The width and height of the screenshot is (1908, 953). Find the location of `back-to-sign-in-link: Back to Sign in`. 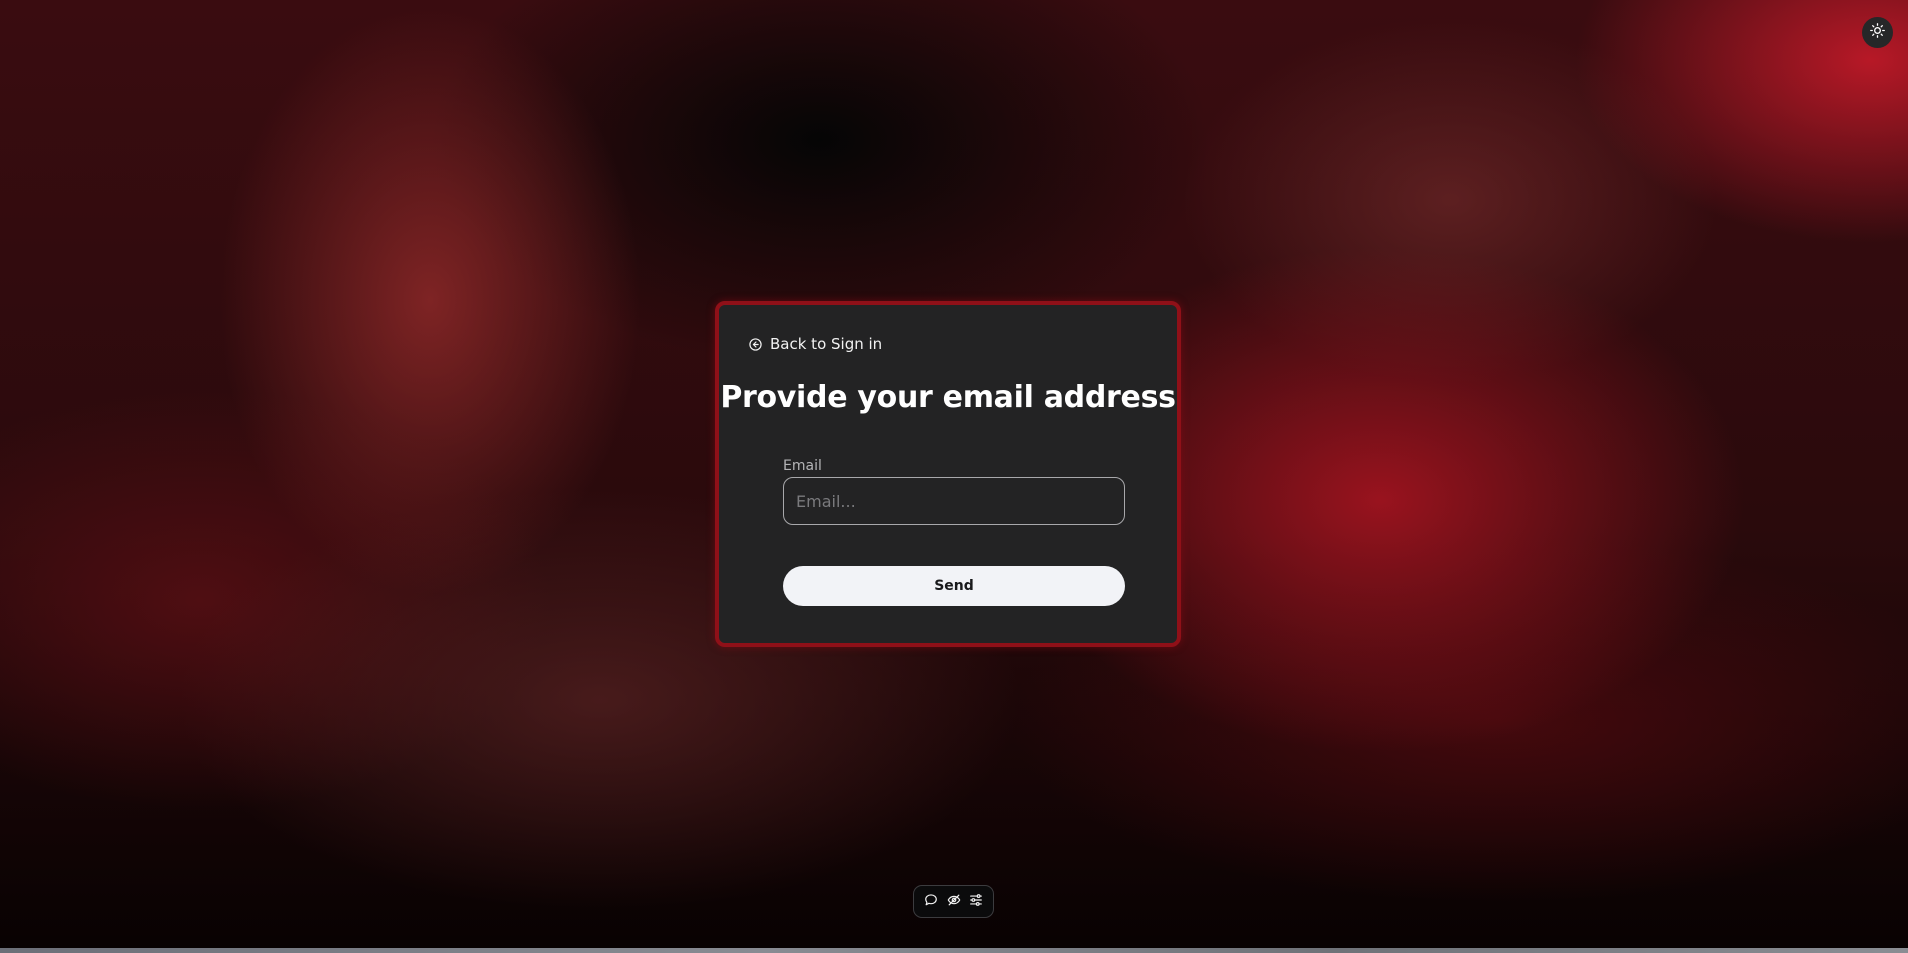

back-to-sign-in-link: Back to Sign in is located at coordinates (815, 344).